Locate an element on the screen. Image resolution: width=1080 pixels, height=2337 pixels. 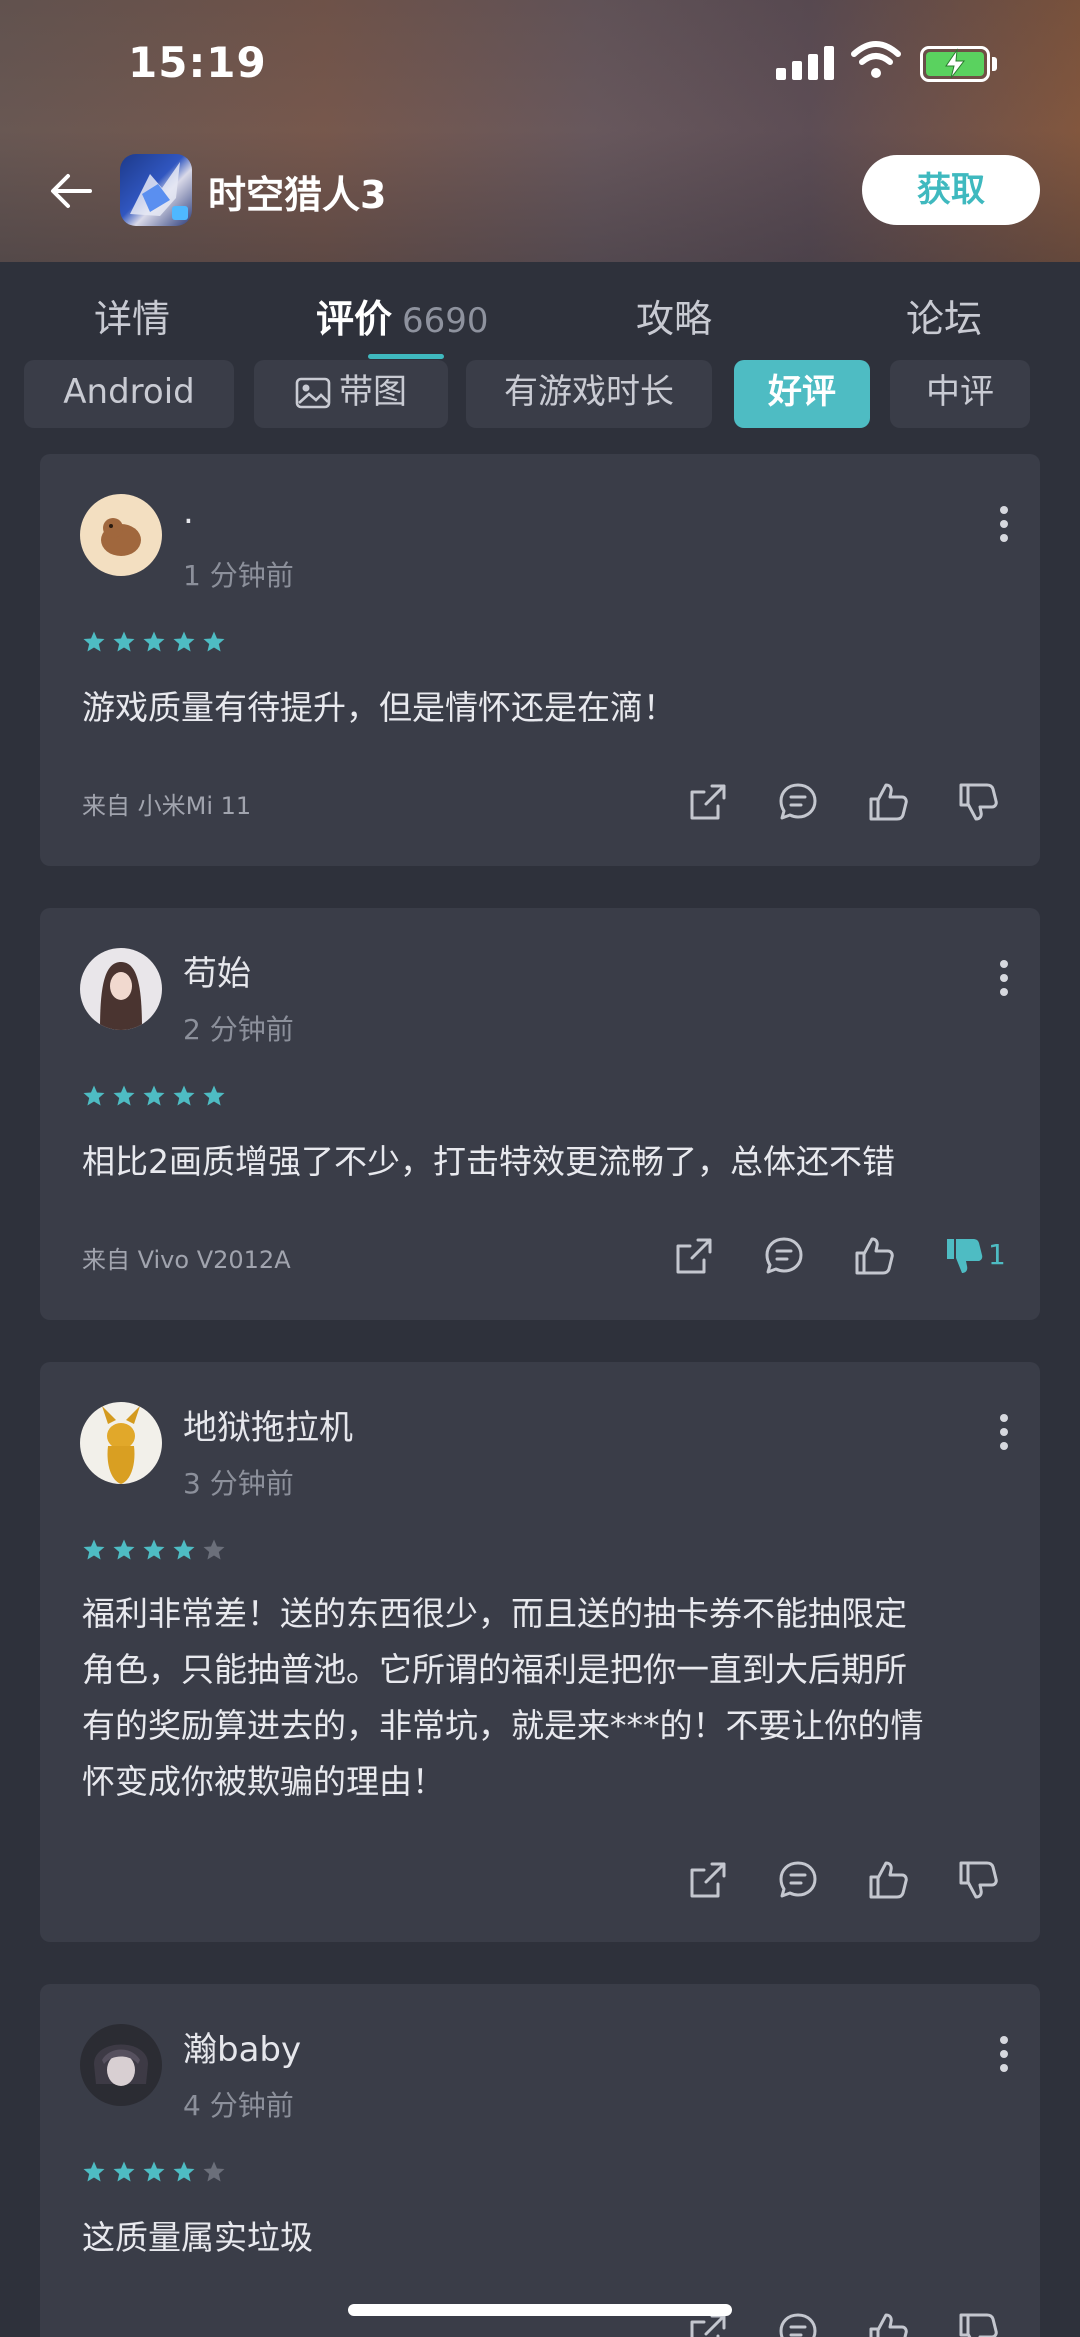
status-bar: 15:19 is located at coordinates (540, 60).